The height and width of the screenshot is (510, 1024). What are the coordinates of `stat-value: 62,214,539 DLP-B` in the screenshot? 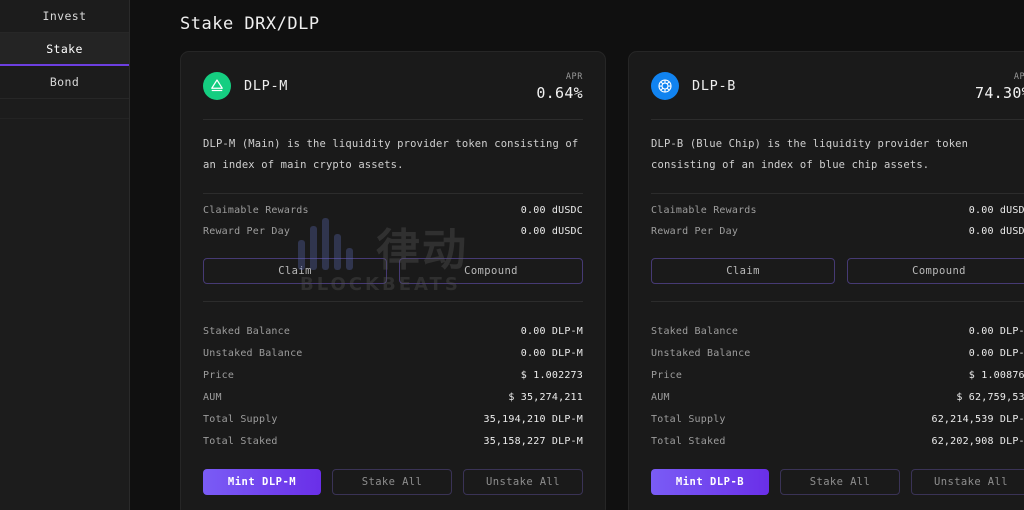 It's located at (977, 419).